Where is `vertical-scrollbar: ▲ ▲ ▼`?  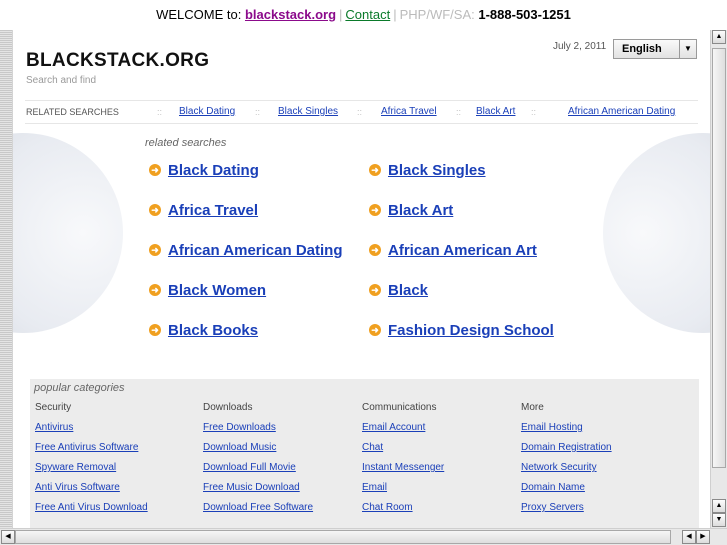
vertical-scrollbar: ▲ ▲ ▼ is located at coordinates (718, 279).